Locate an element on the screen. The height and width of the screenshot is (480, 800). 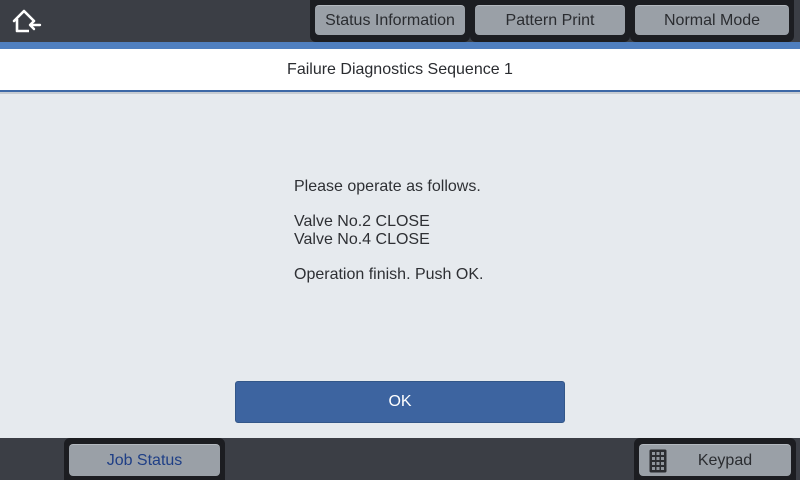
ok-button-label: OK is located at coordinates (400, 401).